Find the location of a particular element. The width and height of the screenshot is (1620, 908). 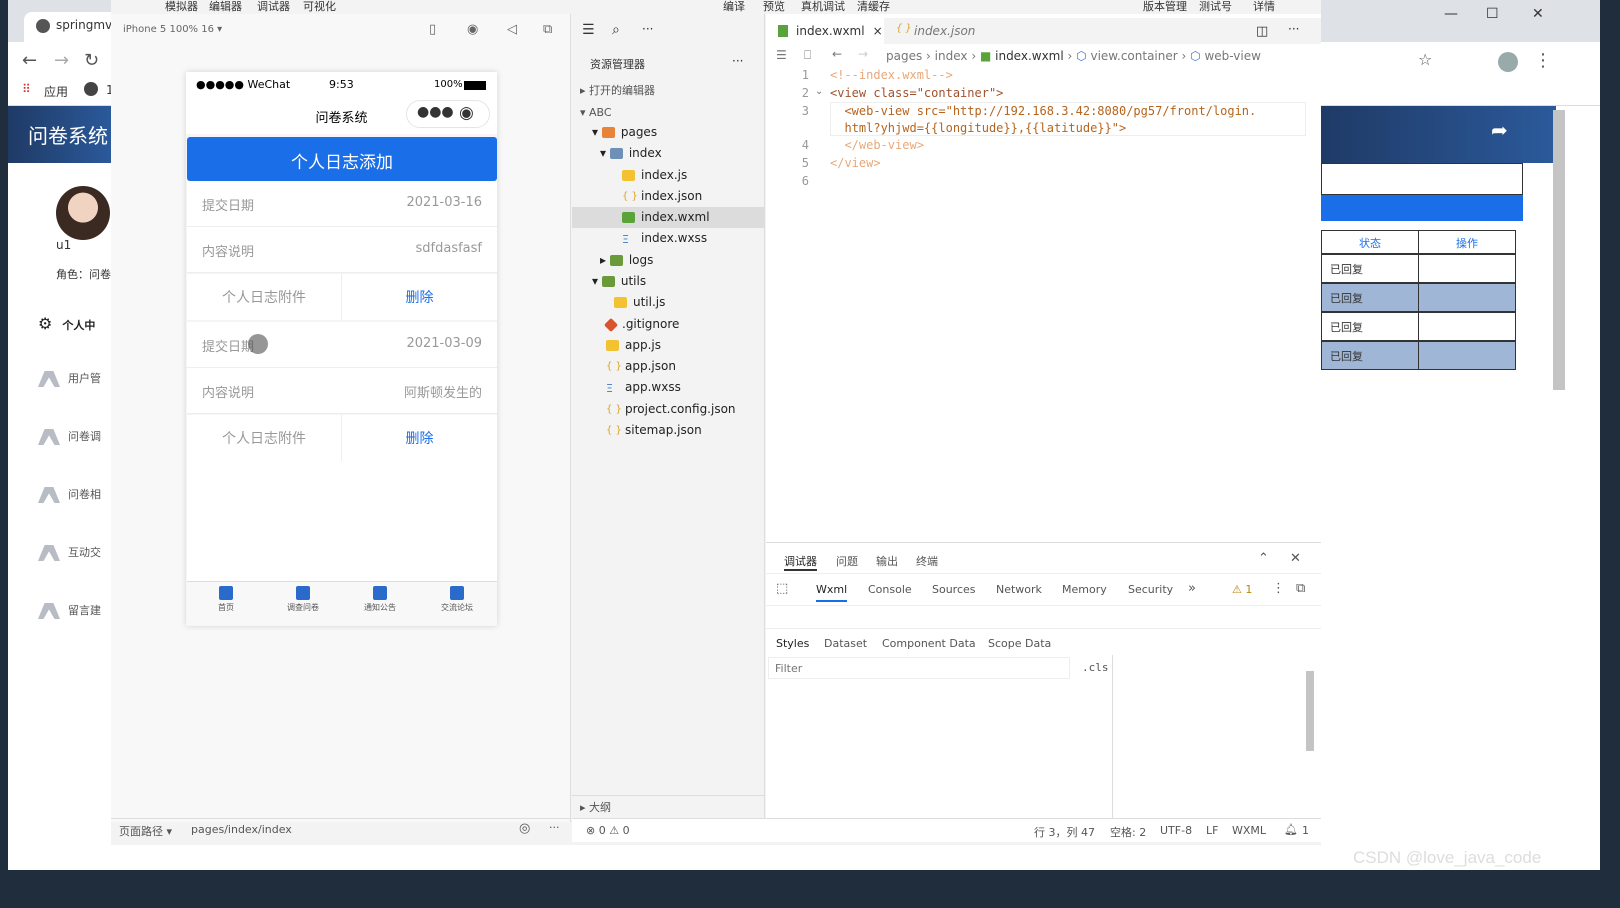

more-dots-icon: ●●● is located at coordinates (435, 112).